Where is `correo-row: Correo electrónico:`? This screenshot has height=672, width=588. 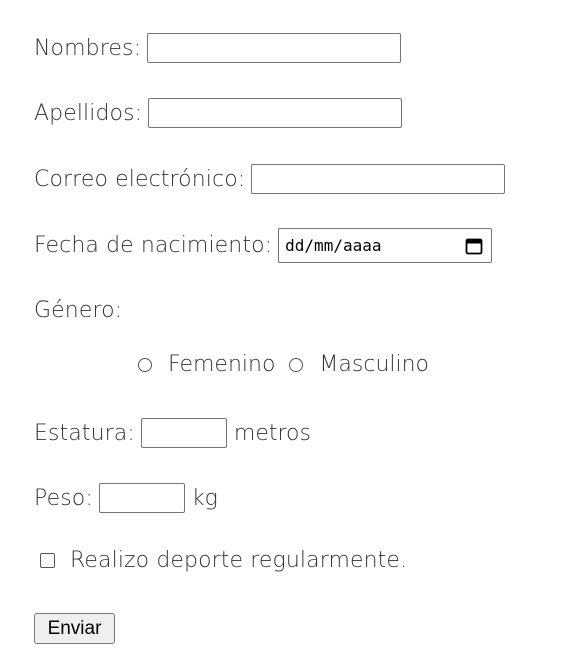 correo-row: Correo electrónico: is located at coordinates (270, 179).